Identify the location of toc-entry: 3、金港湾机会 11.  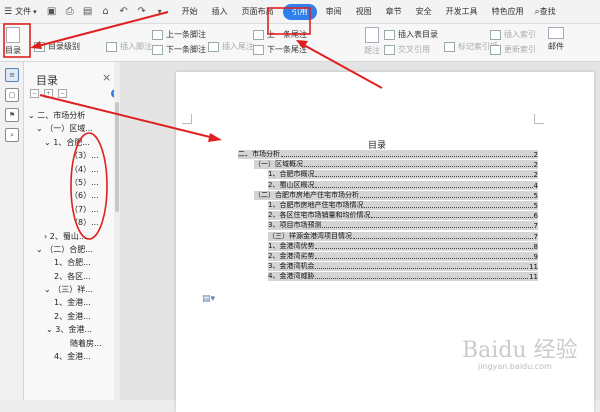
(403, 267).